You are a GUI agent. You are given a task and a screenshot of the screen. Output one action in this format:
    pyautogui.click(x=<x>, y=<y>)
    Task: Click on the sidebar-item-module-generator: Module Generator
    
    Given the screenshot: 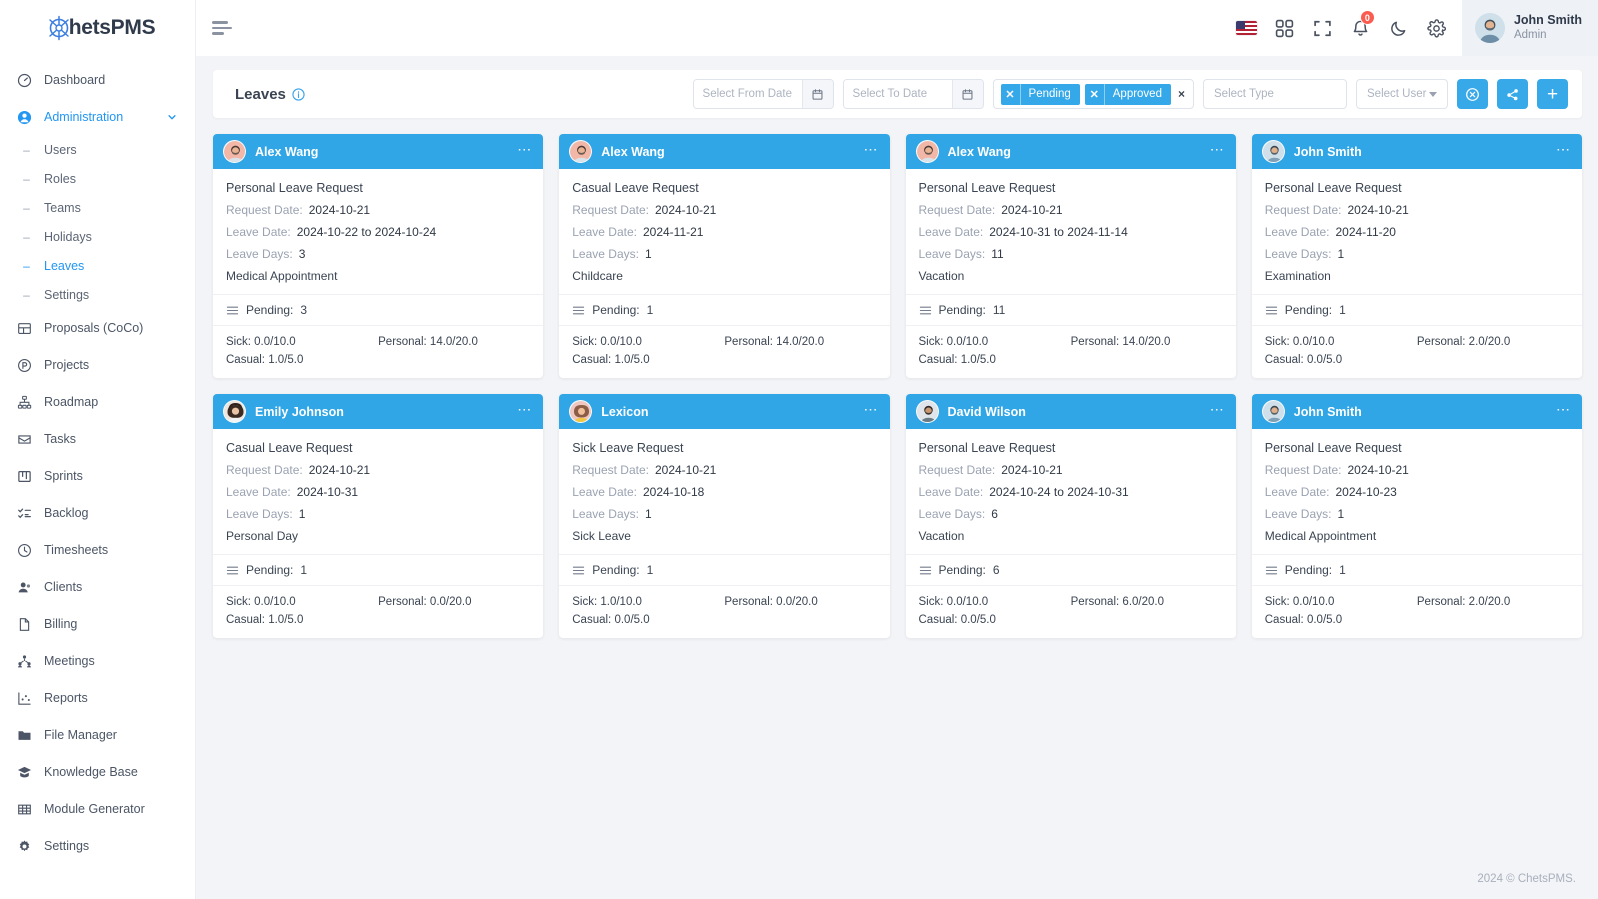 What is the action you would take?
    pyautogui.click(x=97, y=809)
    